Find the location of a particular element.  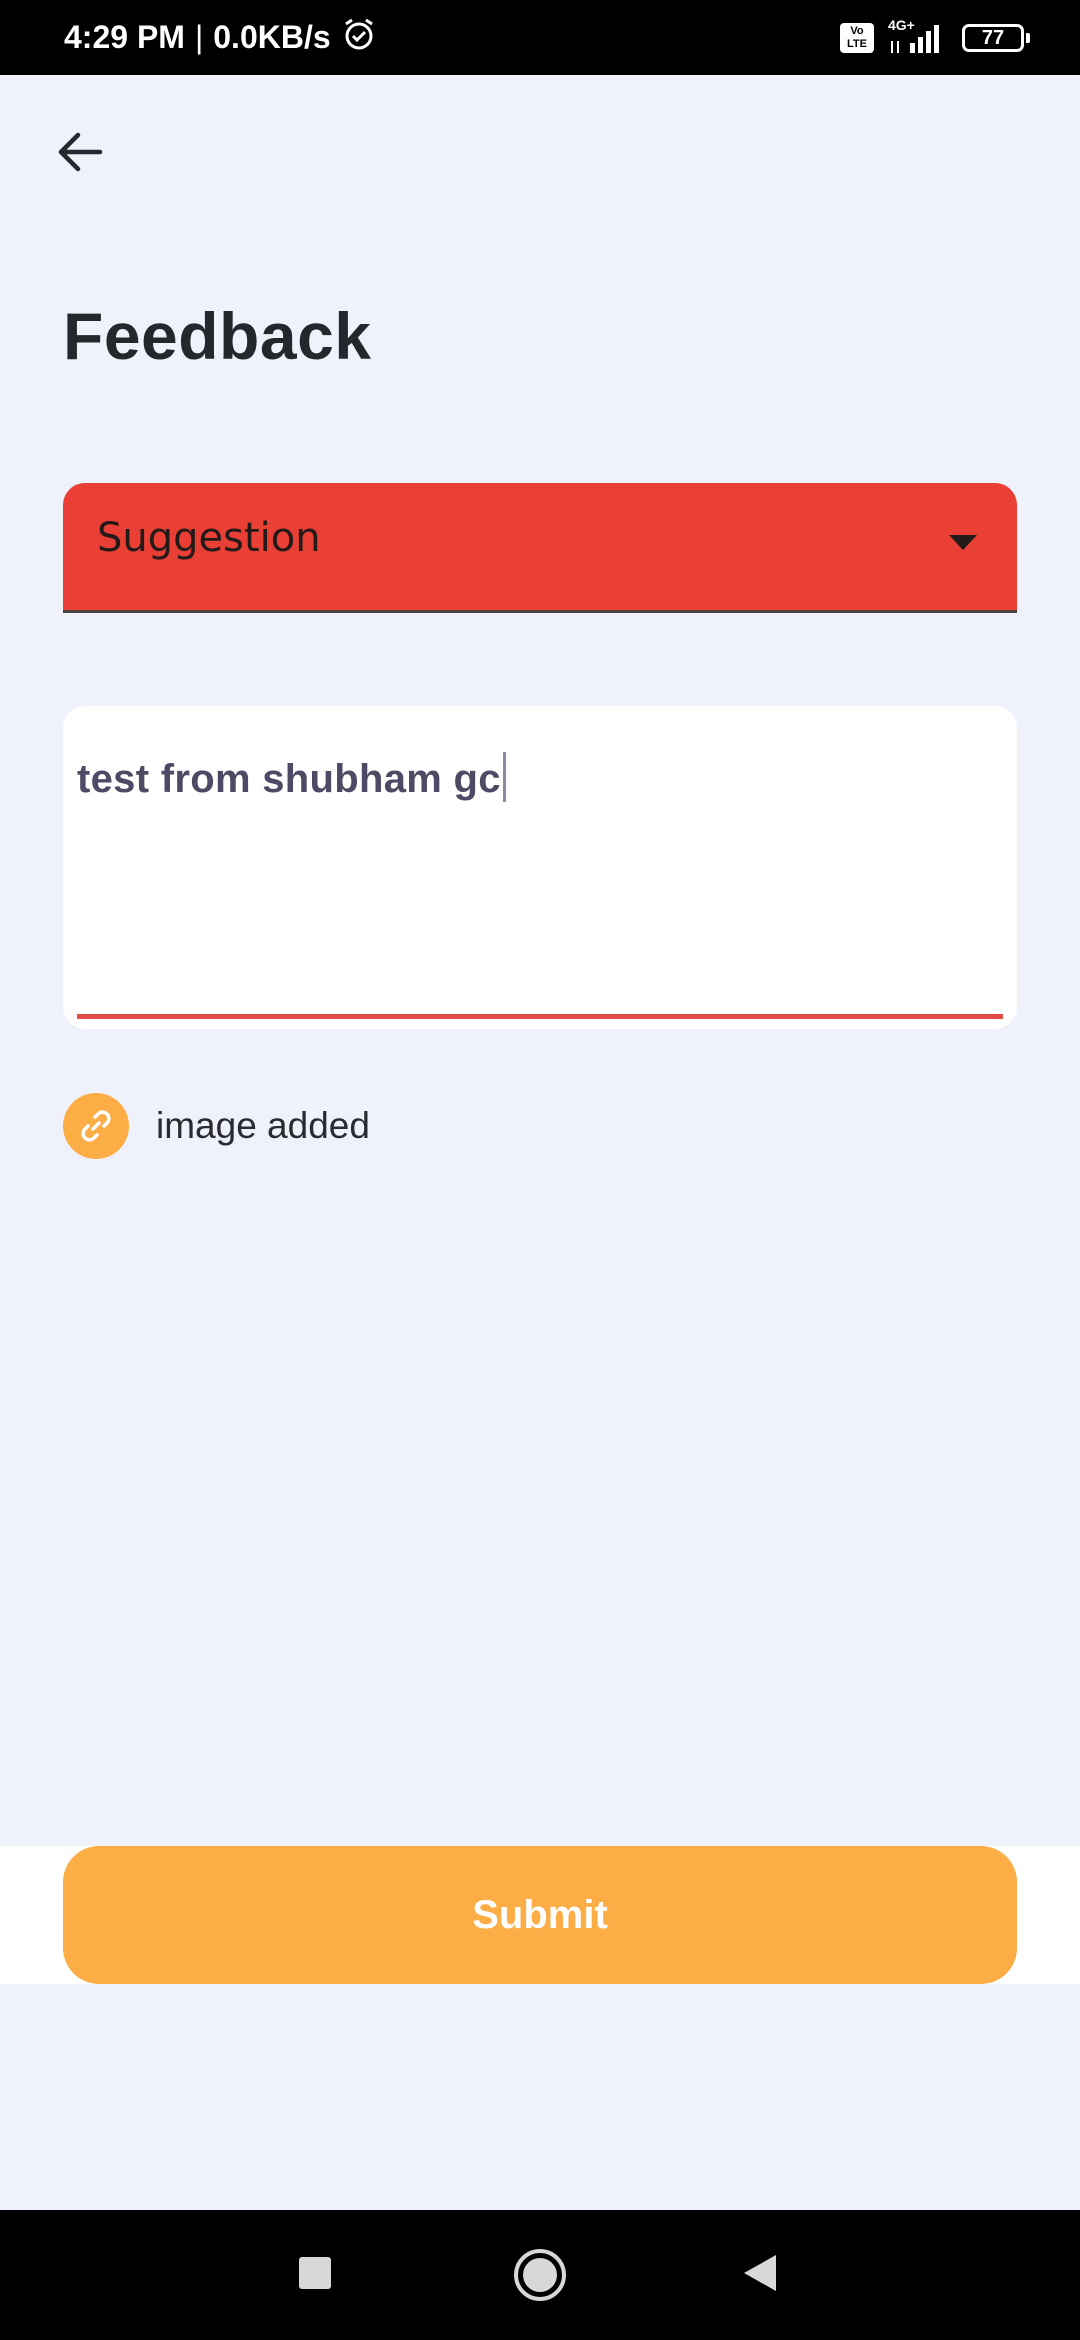

status-time: 4:29 PM is located at coordinates (124, 37).